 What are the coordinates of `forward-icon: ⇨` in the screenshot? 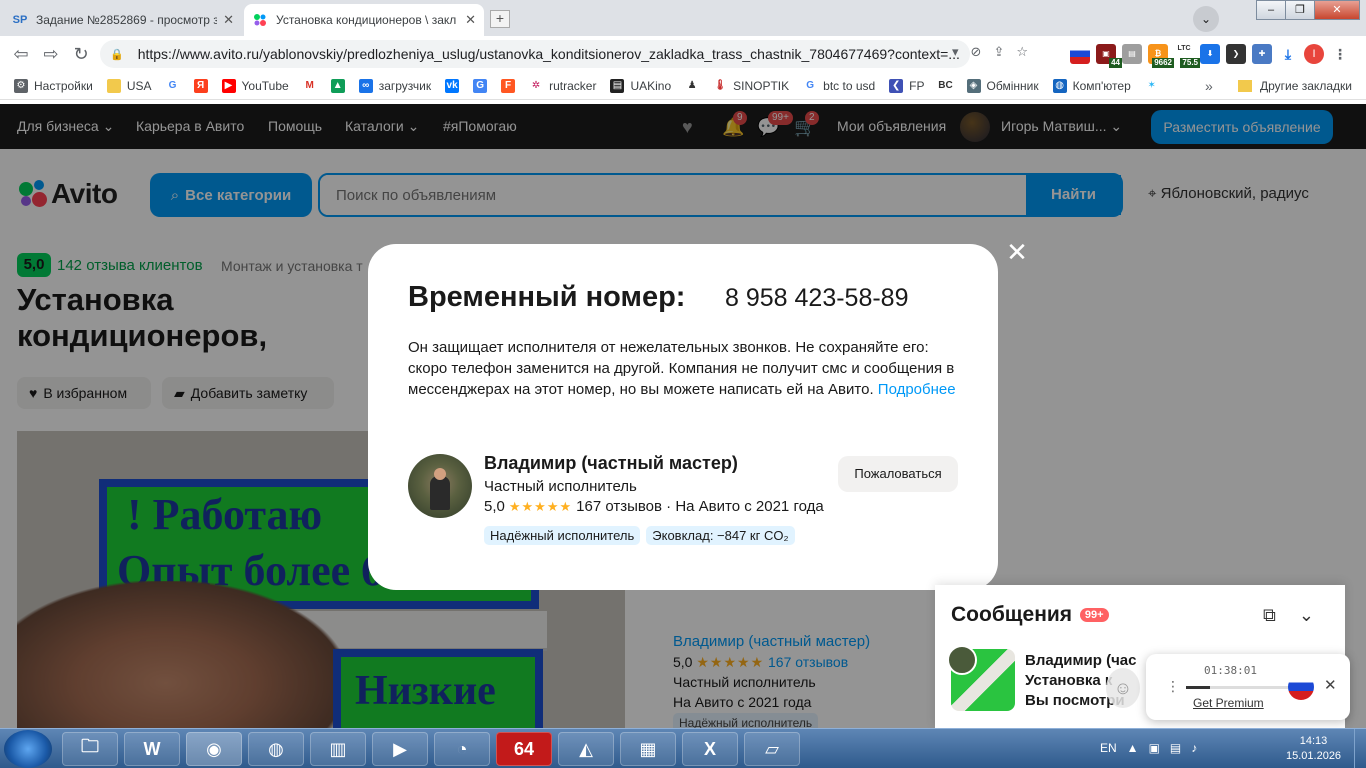 It's located at (51, 54).